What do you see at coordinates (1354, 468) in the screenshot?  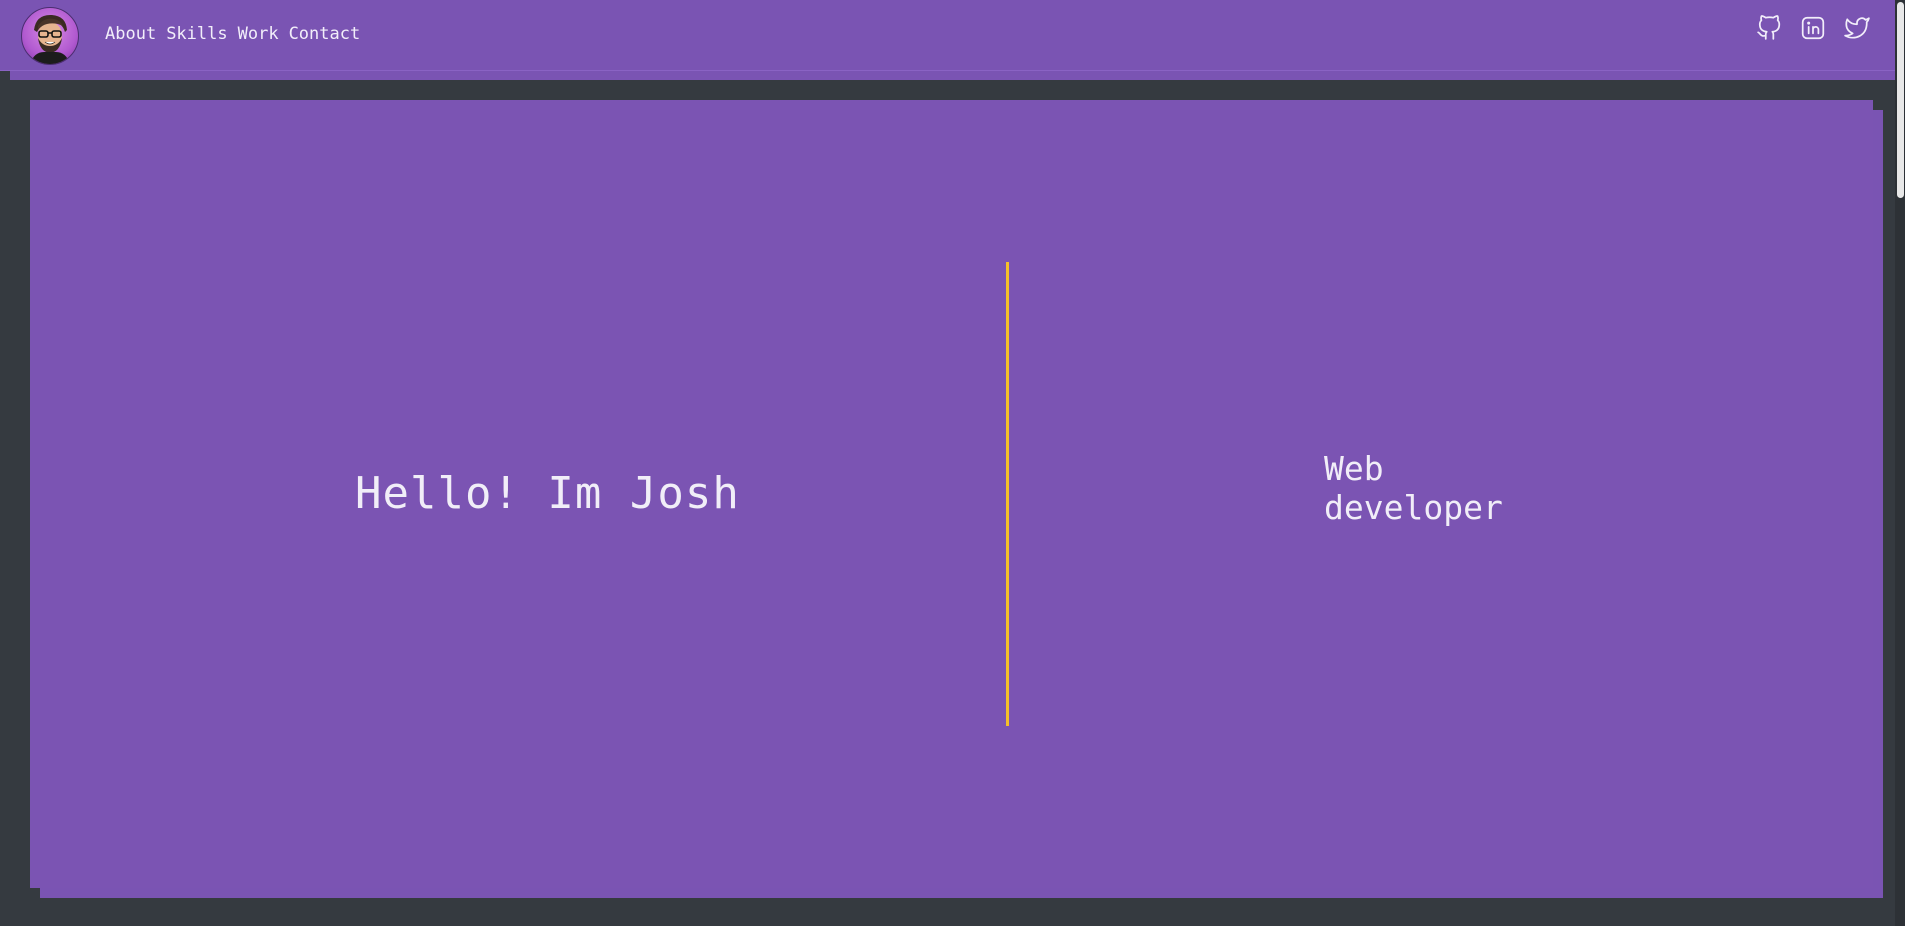 I see `hero-role-line1: Web` at bounding box center [1354, 468].